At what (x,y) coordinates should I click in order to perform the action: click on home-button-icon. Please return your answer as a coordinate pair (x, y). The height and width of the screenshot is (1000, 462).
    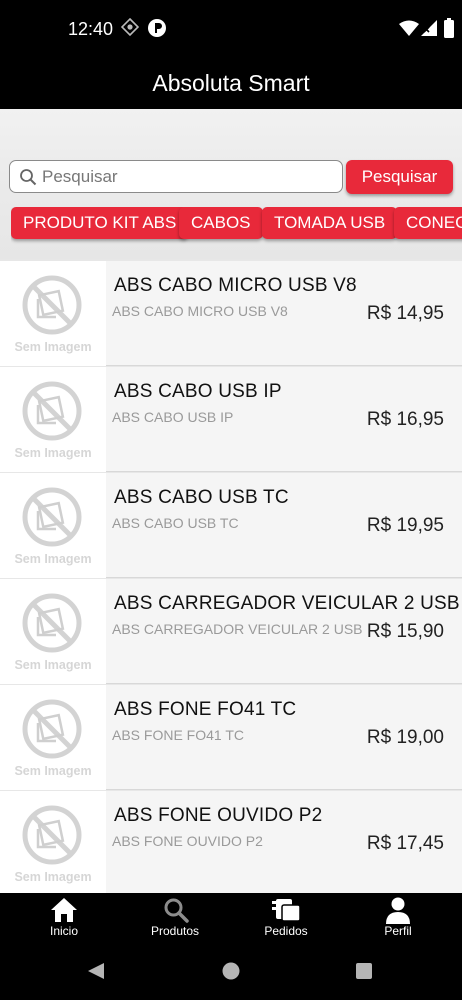
    Looking at the image, I should click on (231, 973).